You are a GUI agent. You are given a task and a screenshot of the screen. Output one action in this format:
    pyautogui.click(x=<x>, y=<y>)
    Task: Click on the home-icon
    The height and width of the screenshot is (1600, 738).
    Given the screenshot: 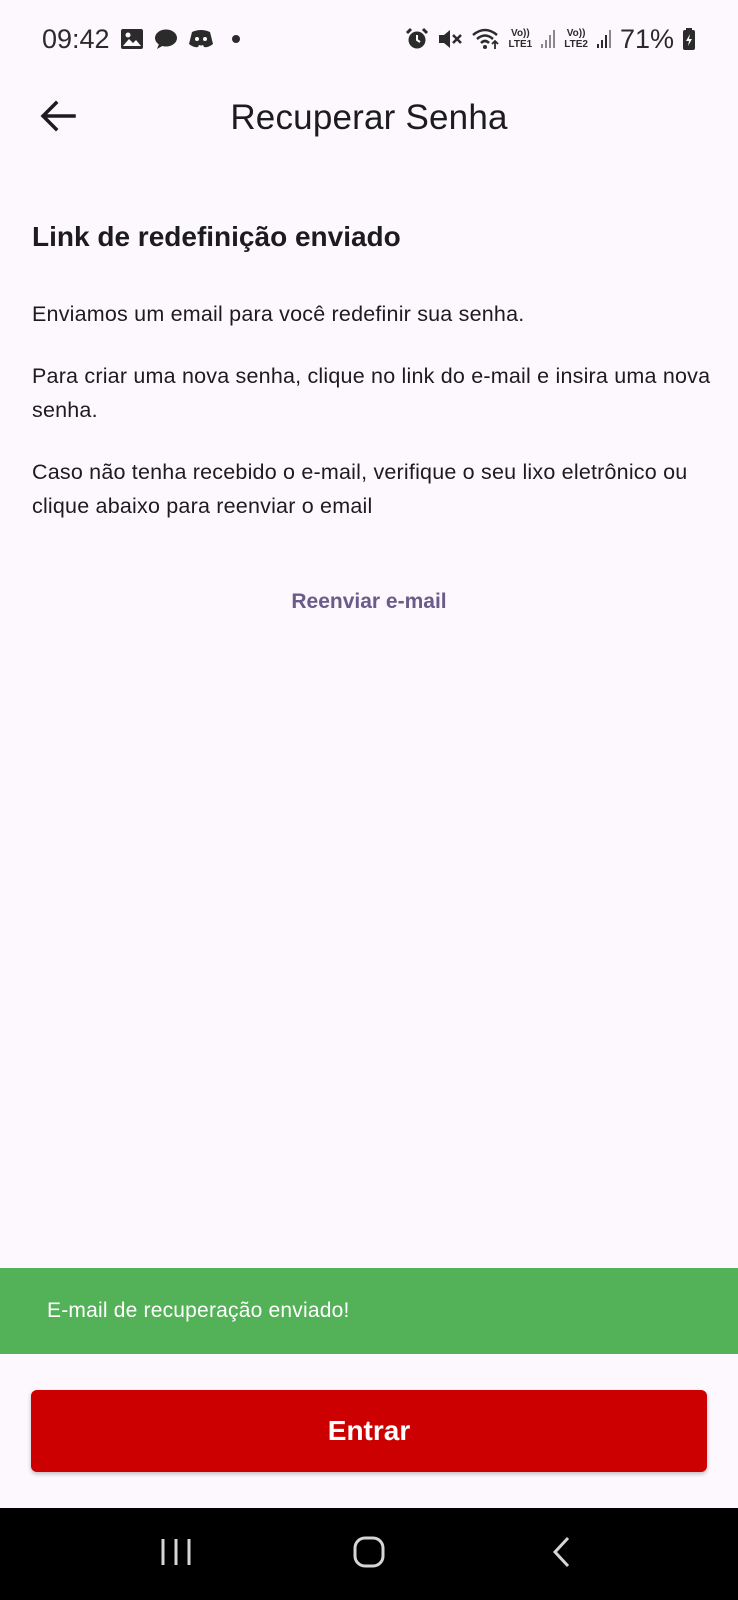 What is the action you would take?
    pyautogui.click(x=369, y=1554)
    